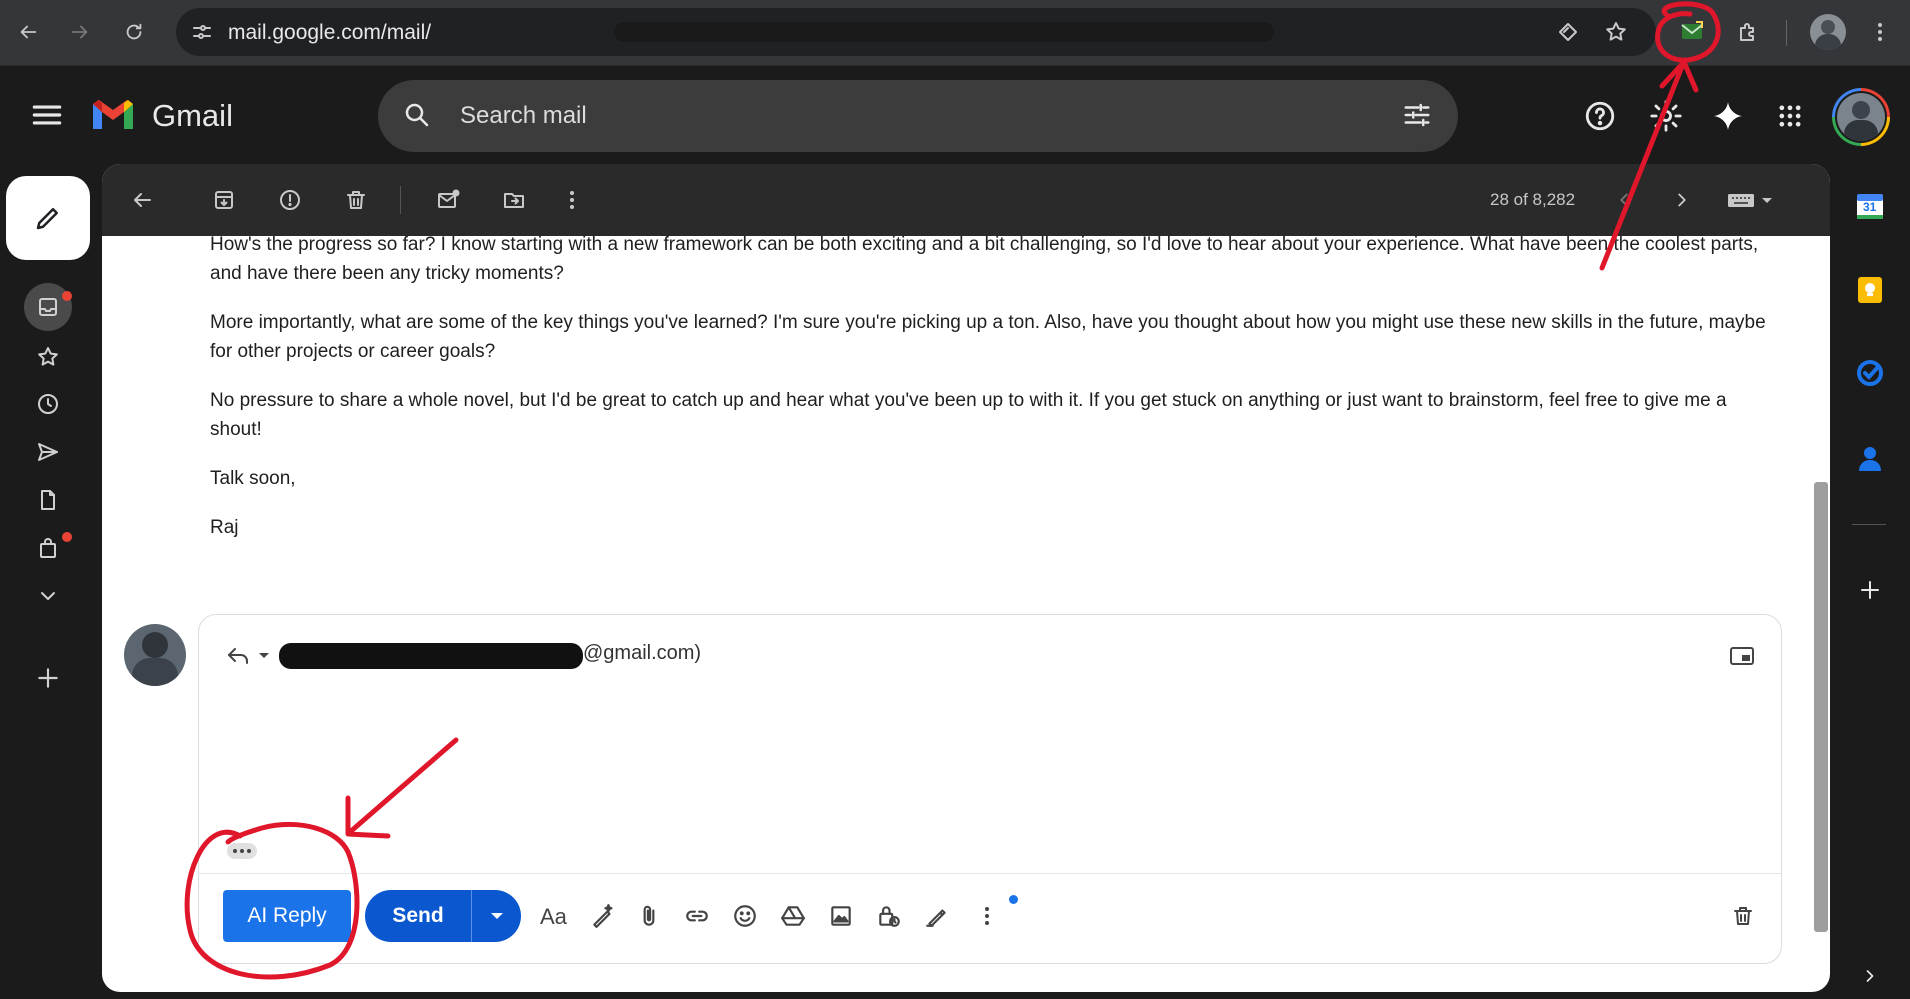  I want to click on search-input: Search mail, so click(523, 116).